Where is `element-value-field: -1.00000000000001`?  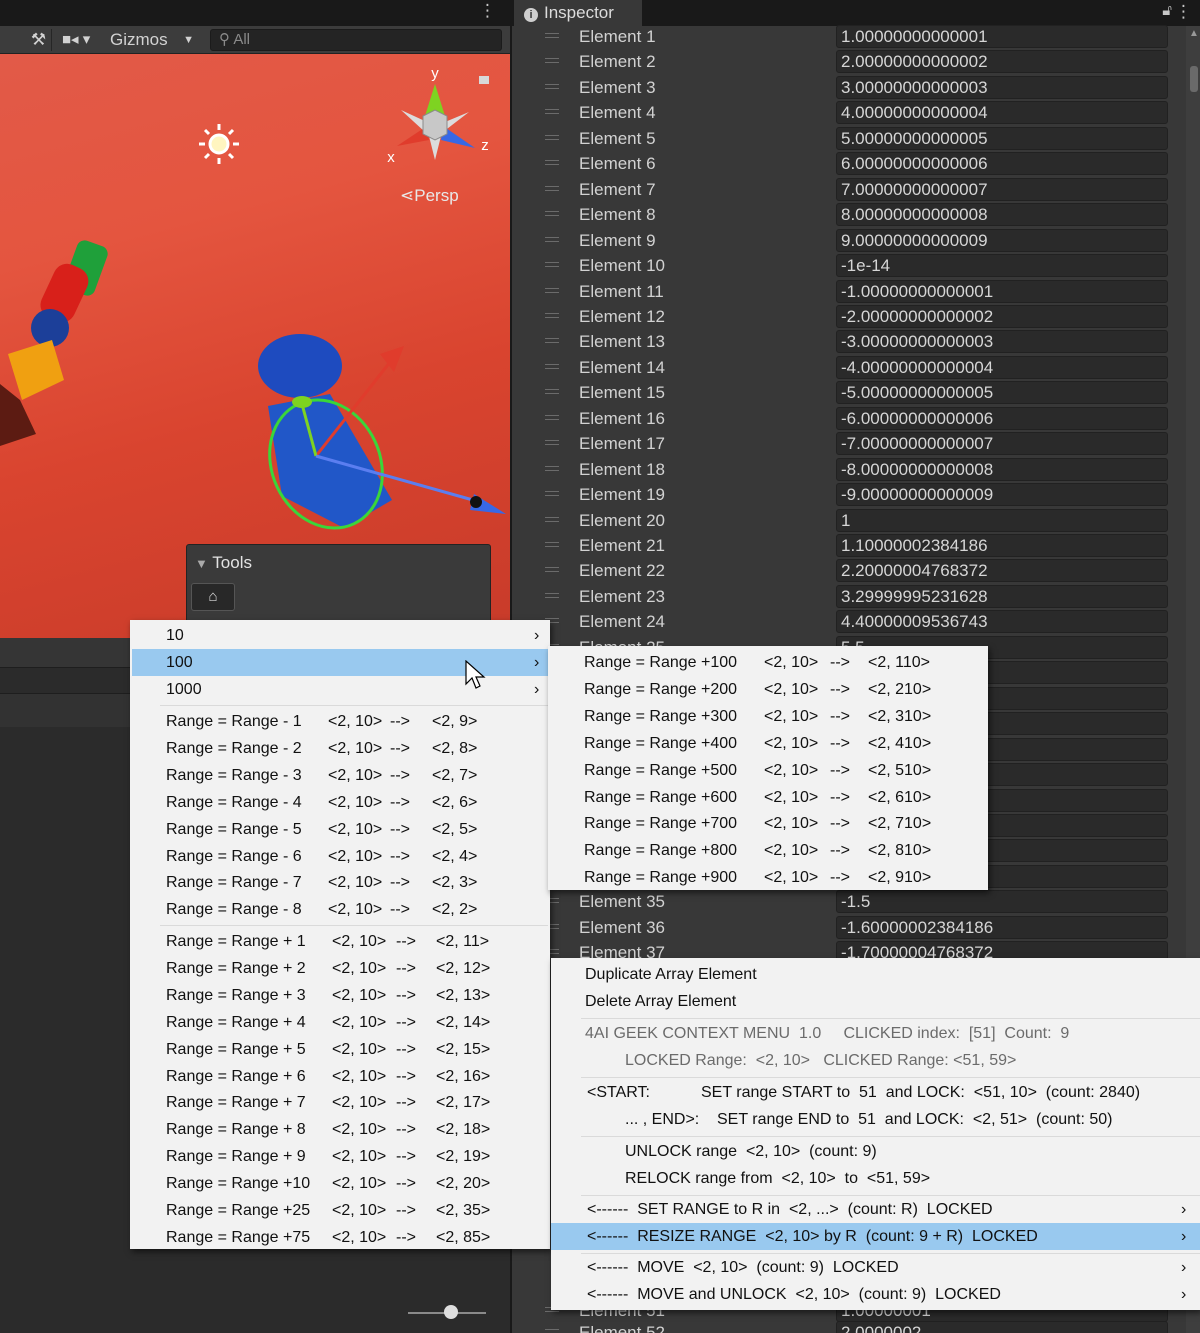
element-value-field: -1.00000000000001 is located at coordinates (1002, 291).